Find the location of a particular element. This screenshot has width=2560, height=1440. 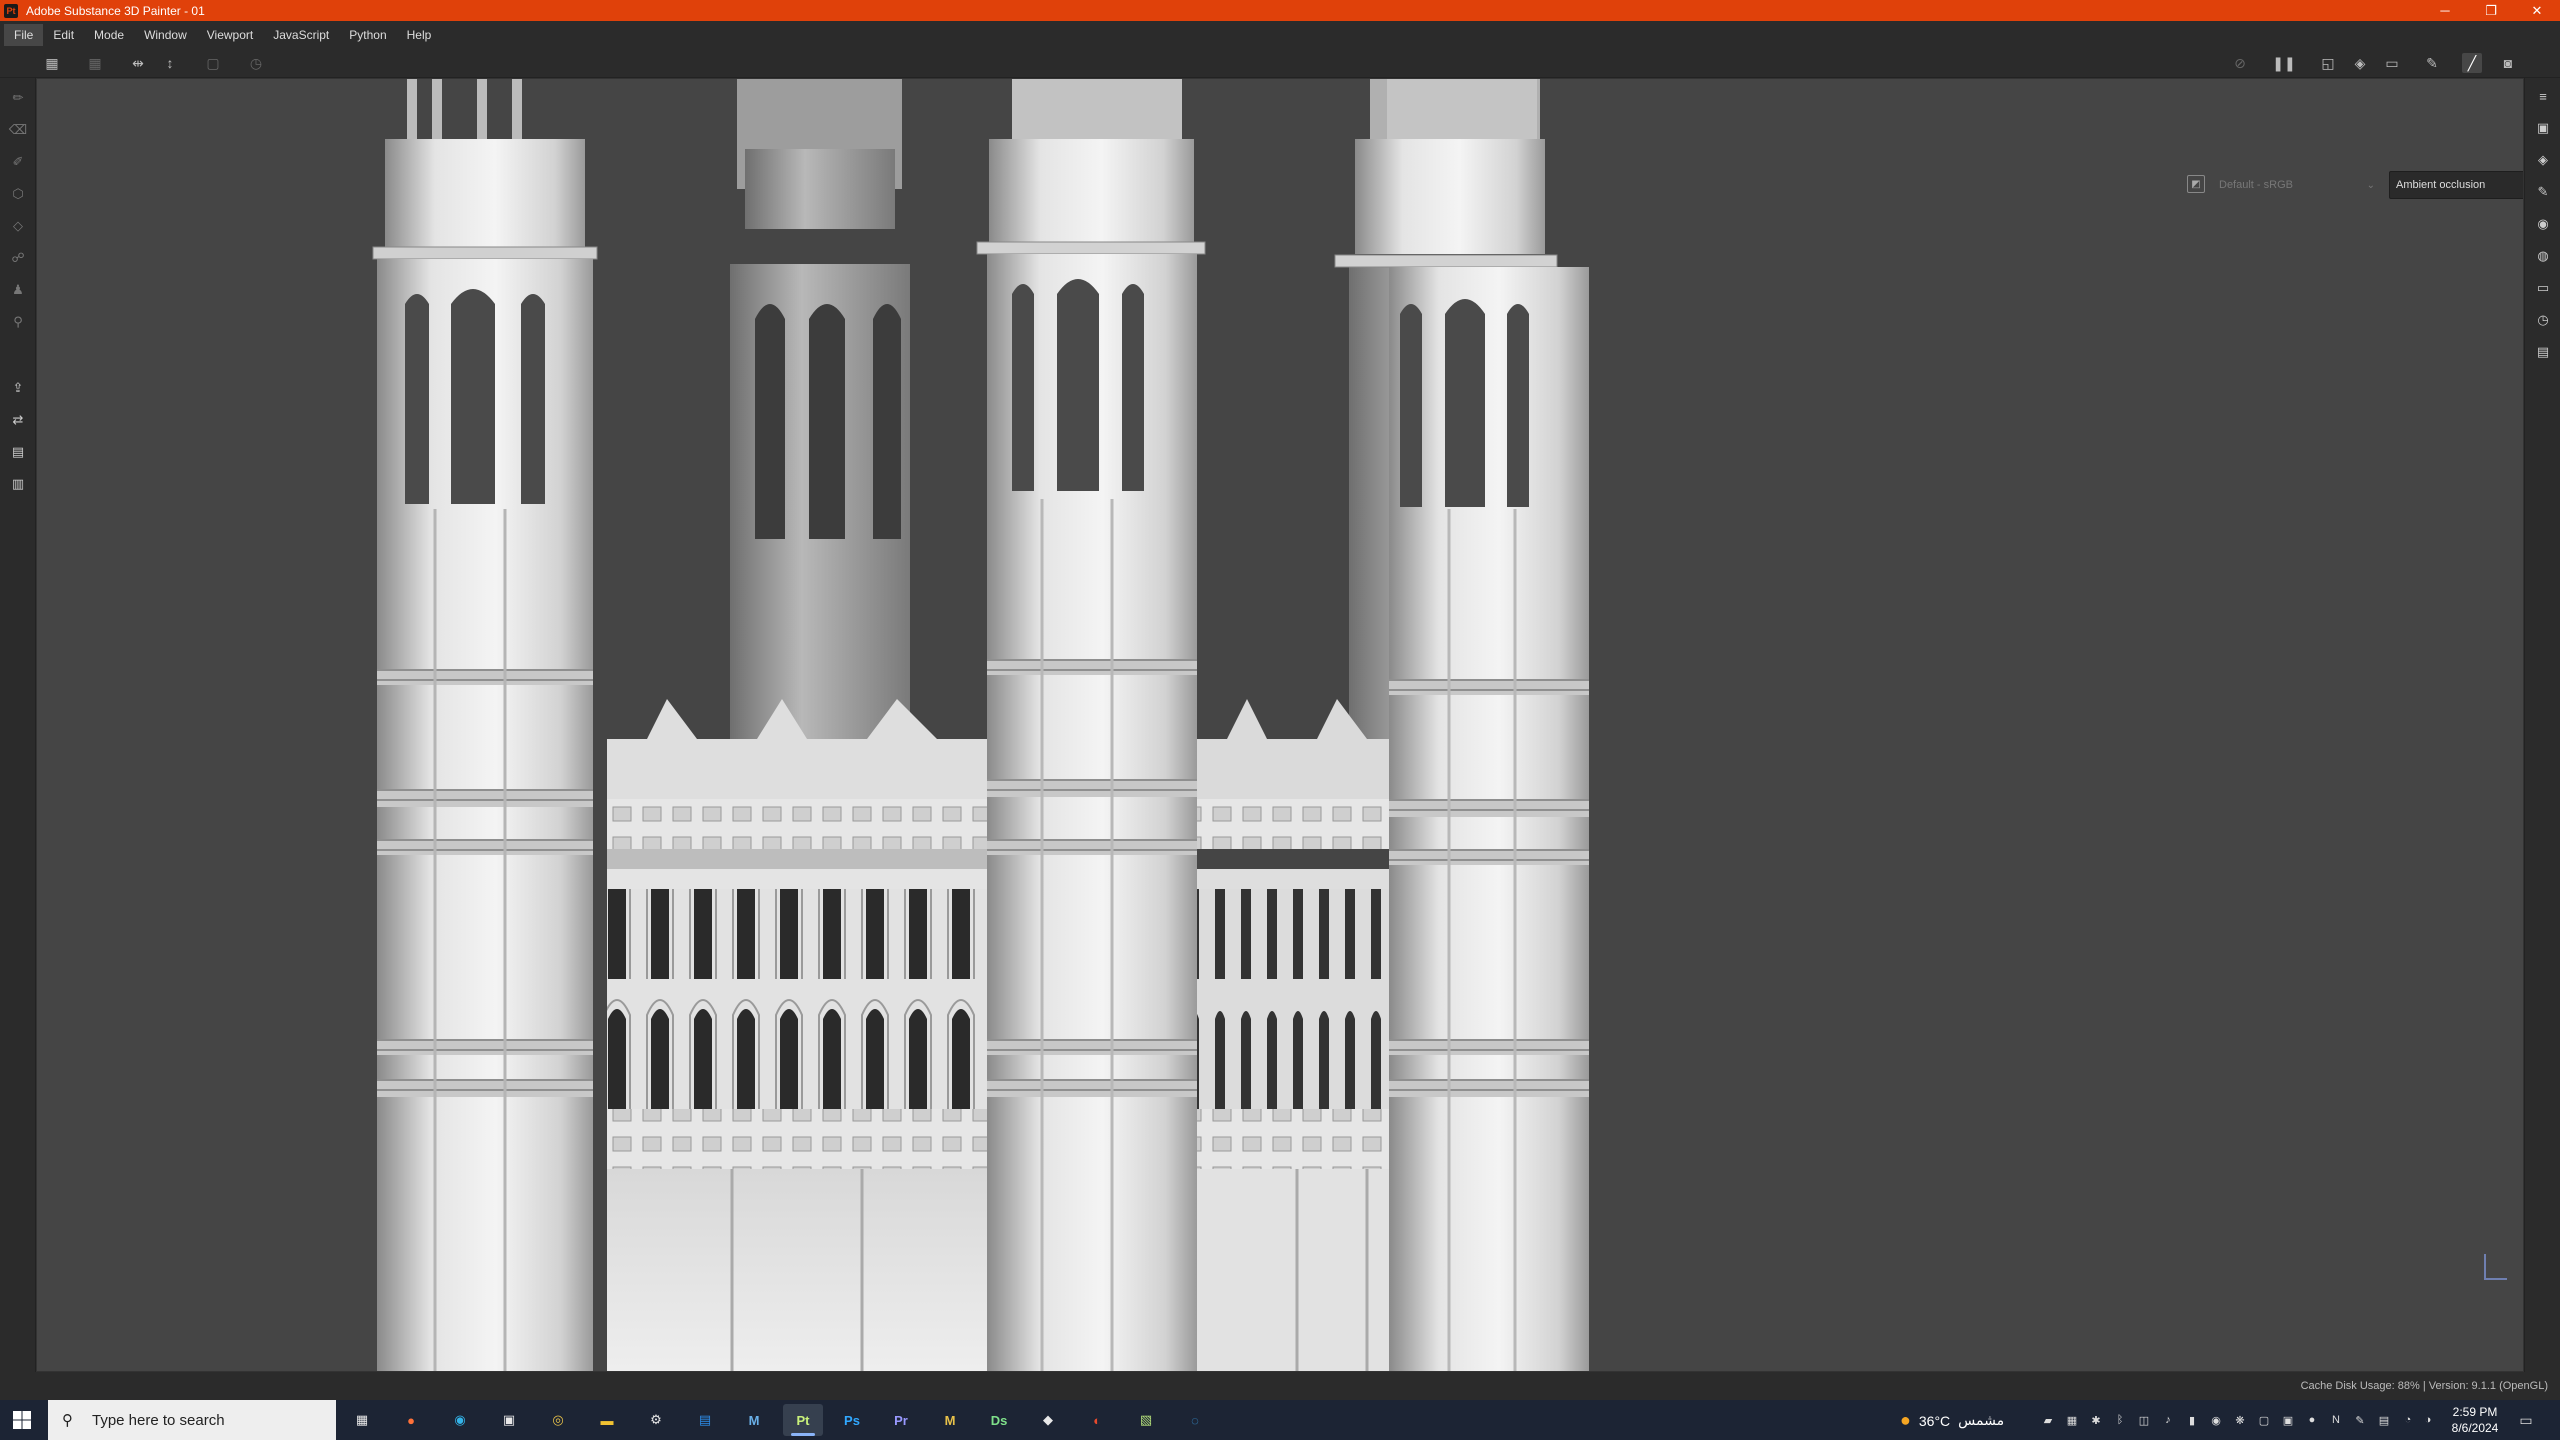

export-icon: ⇪ is located at coordinates (18, 388).